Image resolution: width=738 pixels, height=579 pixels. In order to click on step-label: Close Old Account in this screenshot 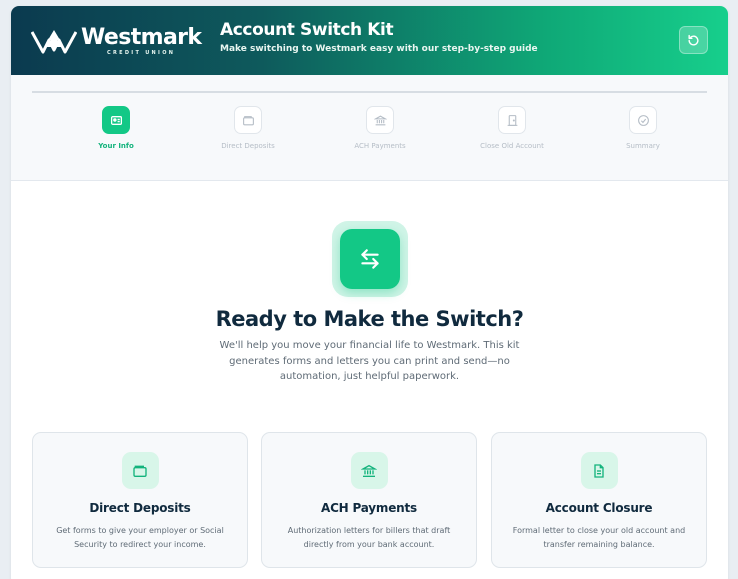, I will do `click(512, 146)`.